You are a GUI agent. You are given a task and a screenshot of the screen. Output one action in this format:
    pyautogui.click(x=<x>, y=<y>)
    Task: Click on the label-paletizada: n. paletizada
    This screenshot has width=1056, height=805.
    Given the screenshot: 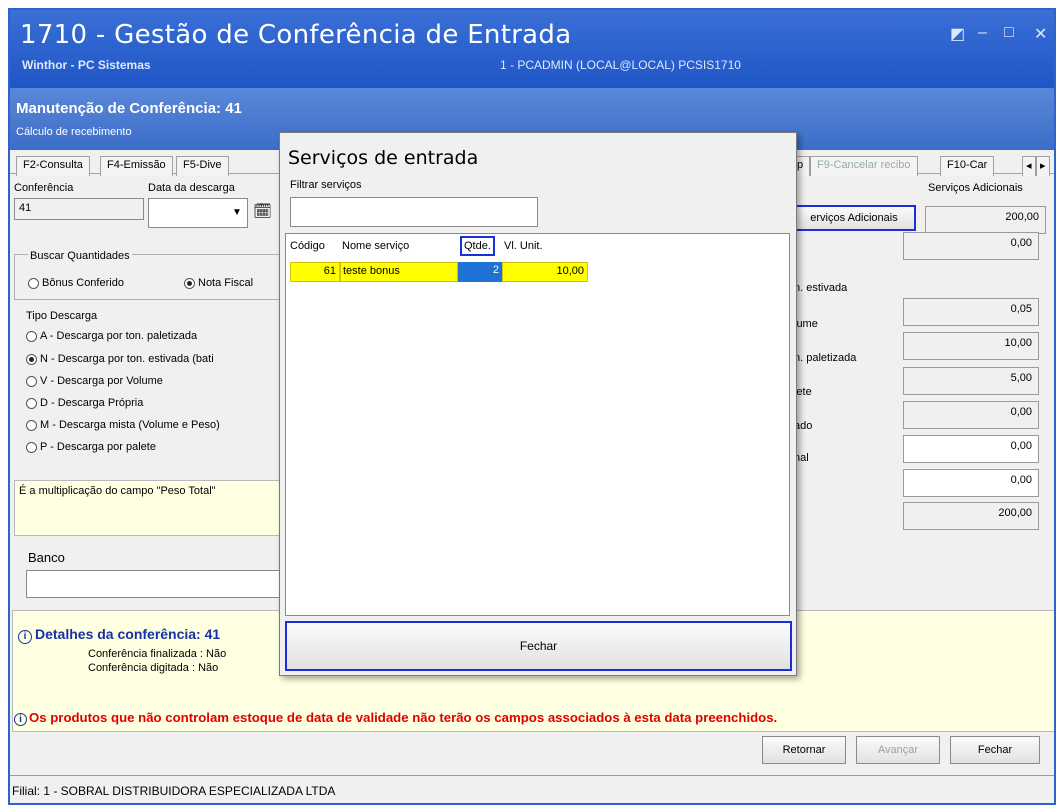 What is the action you would take?
    pyautogui.click(x=825, y=358)
    